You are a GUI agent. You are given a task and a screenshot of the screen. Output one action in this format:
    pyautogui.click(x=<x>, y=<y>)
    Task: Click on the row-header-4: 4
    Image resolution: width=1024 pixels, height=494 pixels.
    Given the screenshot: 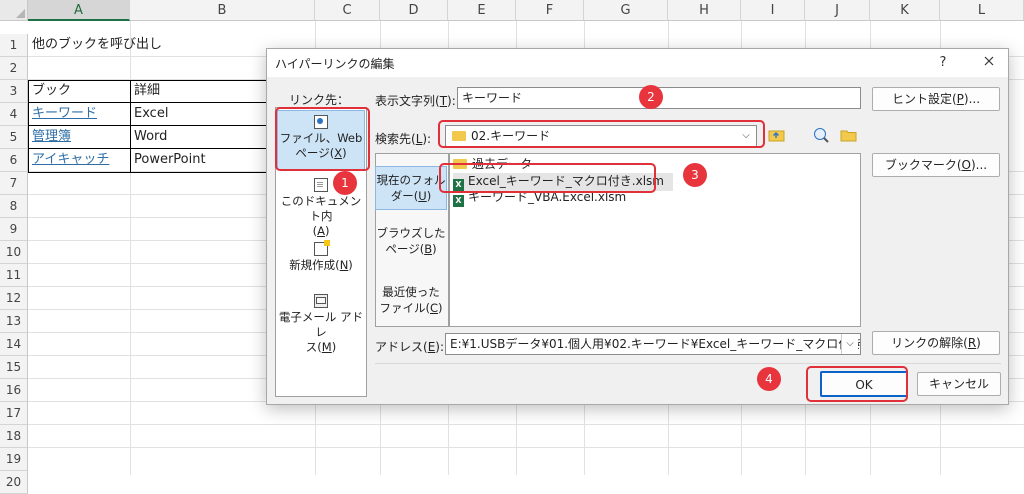 What is the action you would take?
    pyautogui.click(x=14, y=114)
    